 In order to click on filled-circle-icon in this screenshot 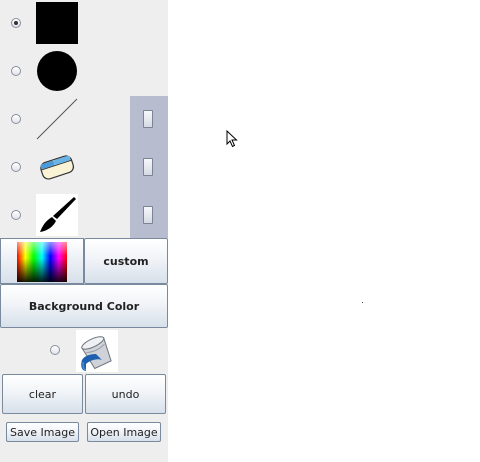, I will do `click(57, 71)`.